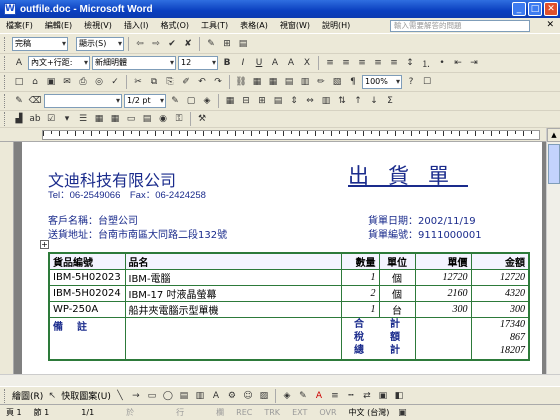 The image size is (560, 420). What do you see at coordinates (289, 82) in the screenshot?
I see `insert-excel-icon: ▤` at bounding box center [289, 82].